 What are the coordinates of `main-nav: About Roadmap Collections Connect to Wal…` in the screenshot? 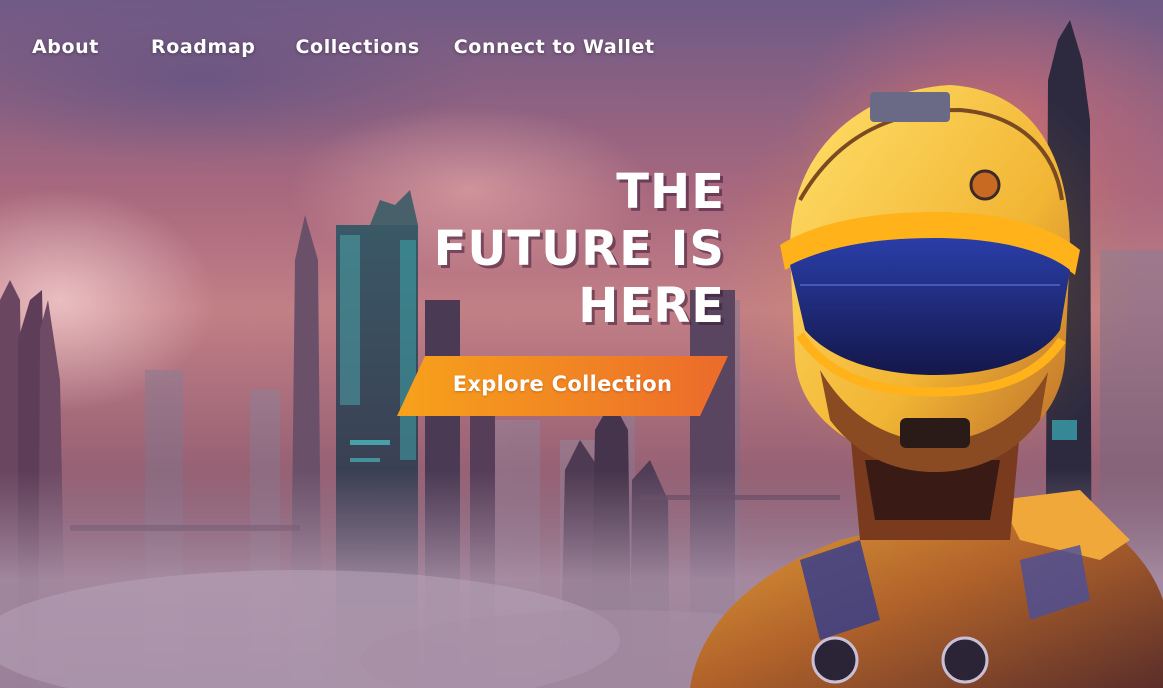 It's located at (343, 47).